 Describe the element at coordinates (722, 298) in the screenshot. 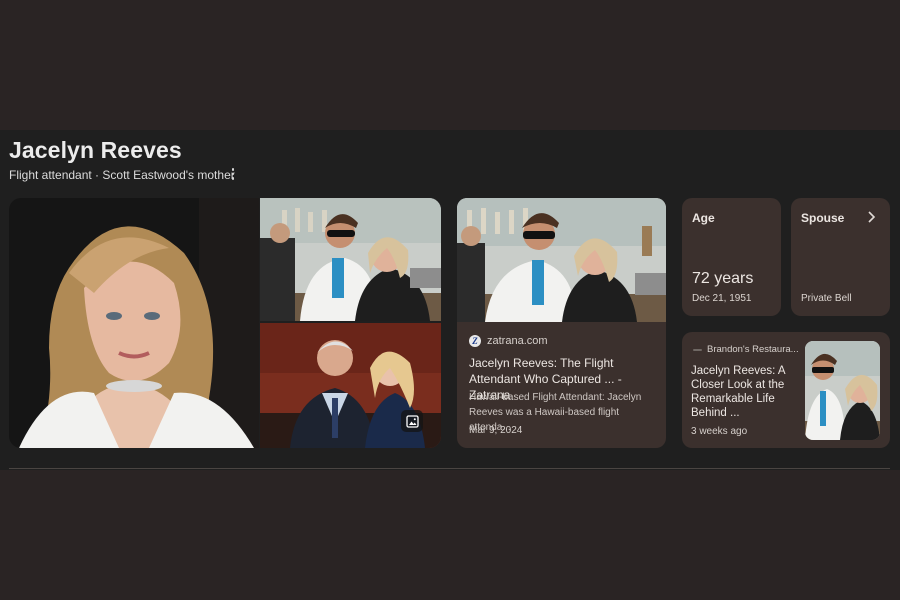

I see `age-dob: Dec 21, 1951` at that location.